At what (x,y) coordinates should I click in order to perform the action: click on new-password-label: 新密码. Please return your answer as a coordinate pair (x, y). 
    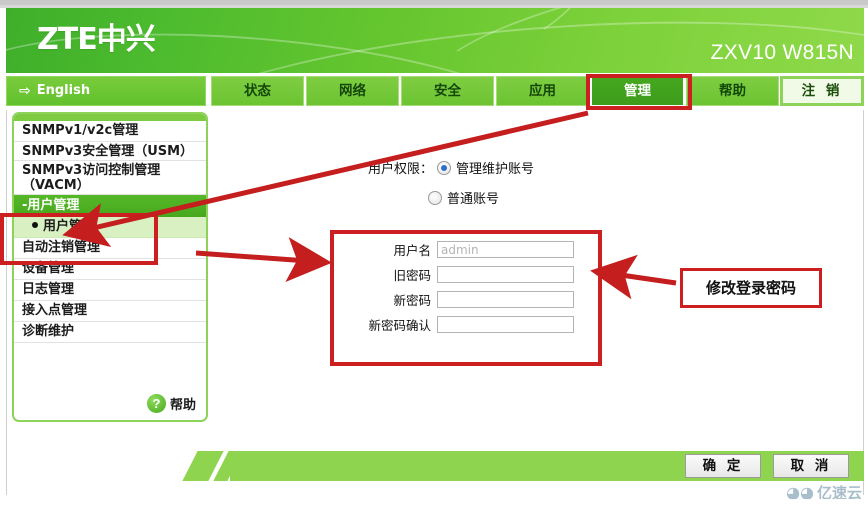
    Looking at the image, I should click on (412, 300).